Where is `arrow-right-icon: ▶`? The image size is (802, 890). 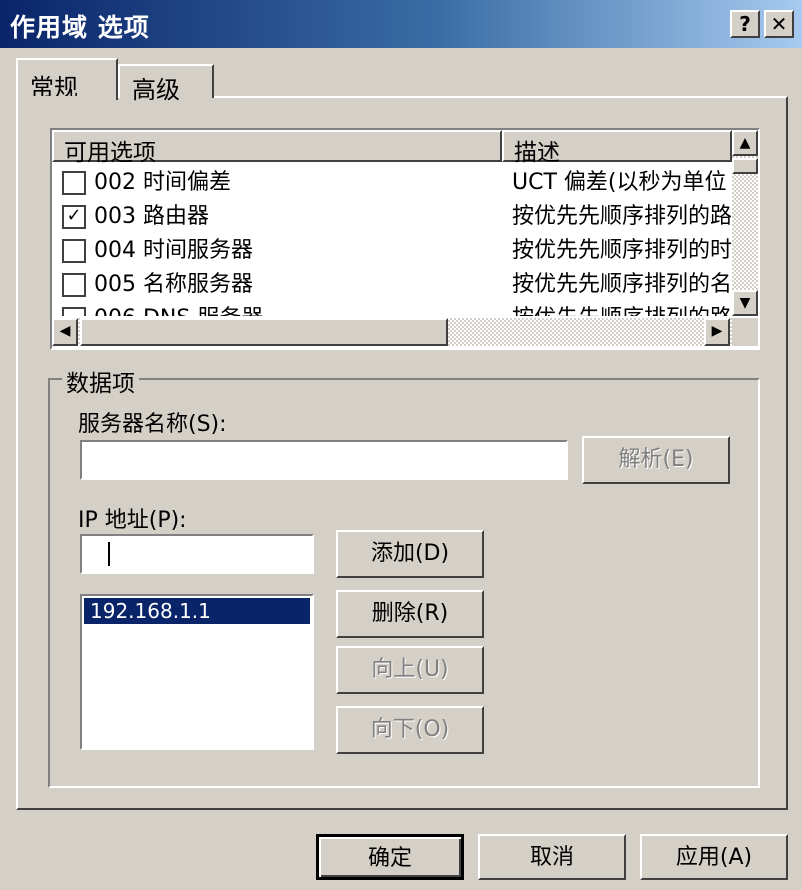
arrow-right-icon: ▶ is located at coordinates (717, 331).